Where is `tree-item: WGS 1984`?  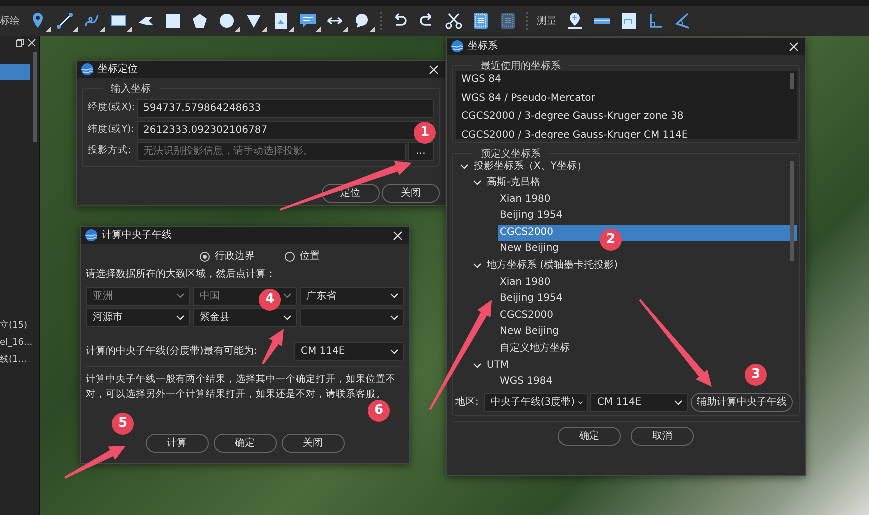
tree-item: WGS 1984 is located at coordinates (526, 382).